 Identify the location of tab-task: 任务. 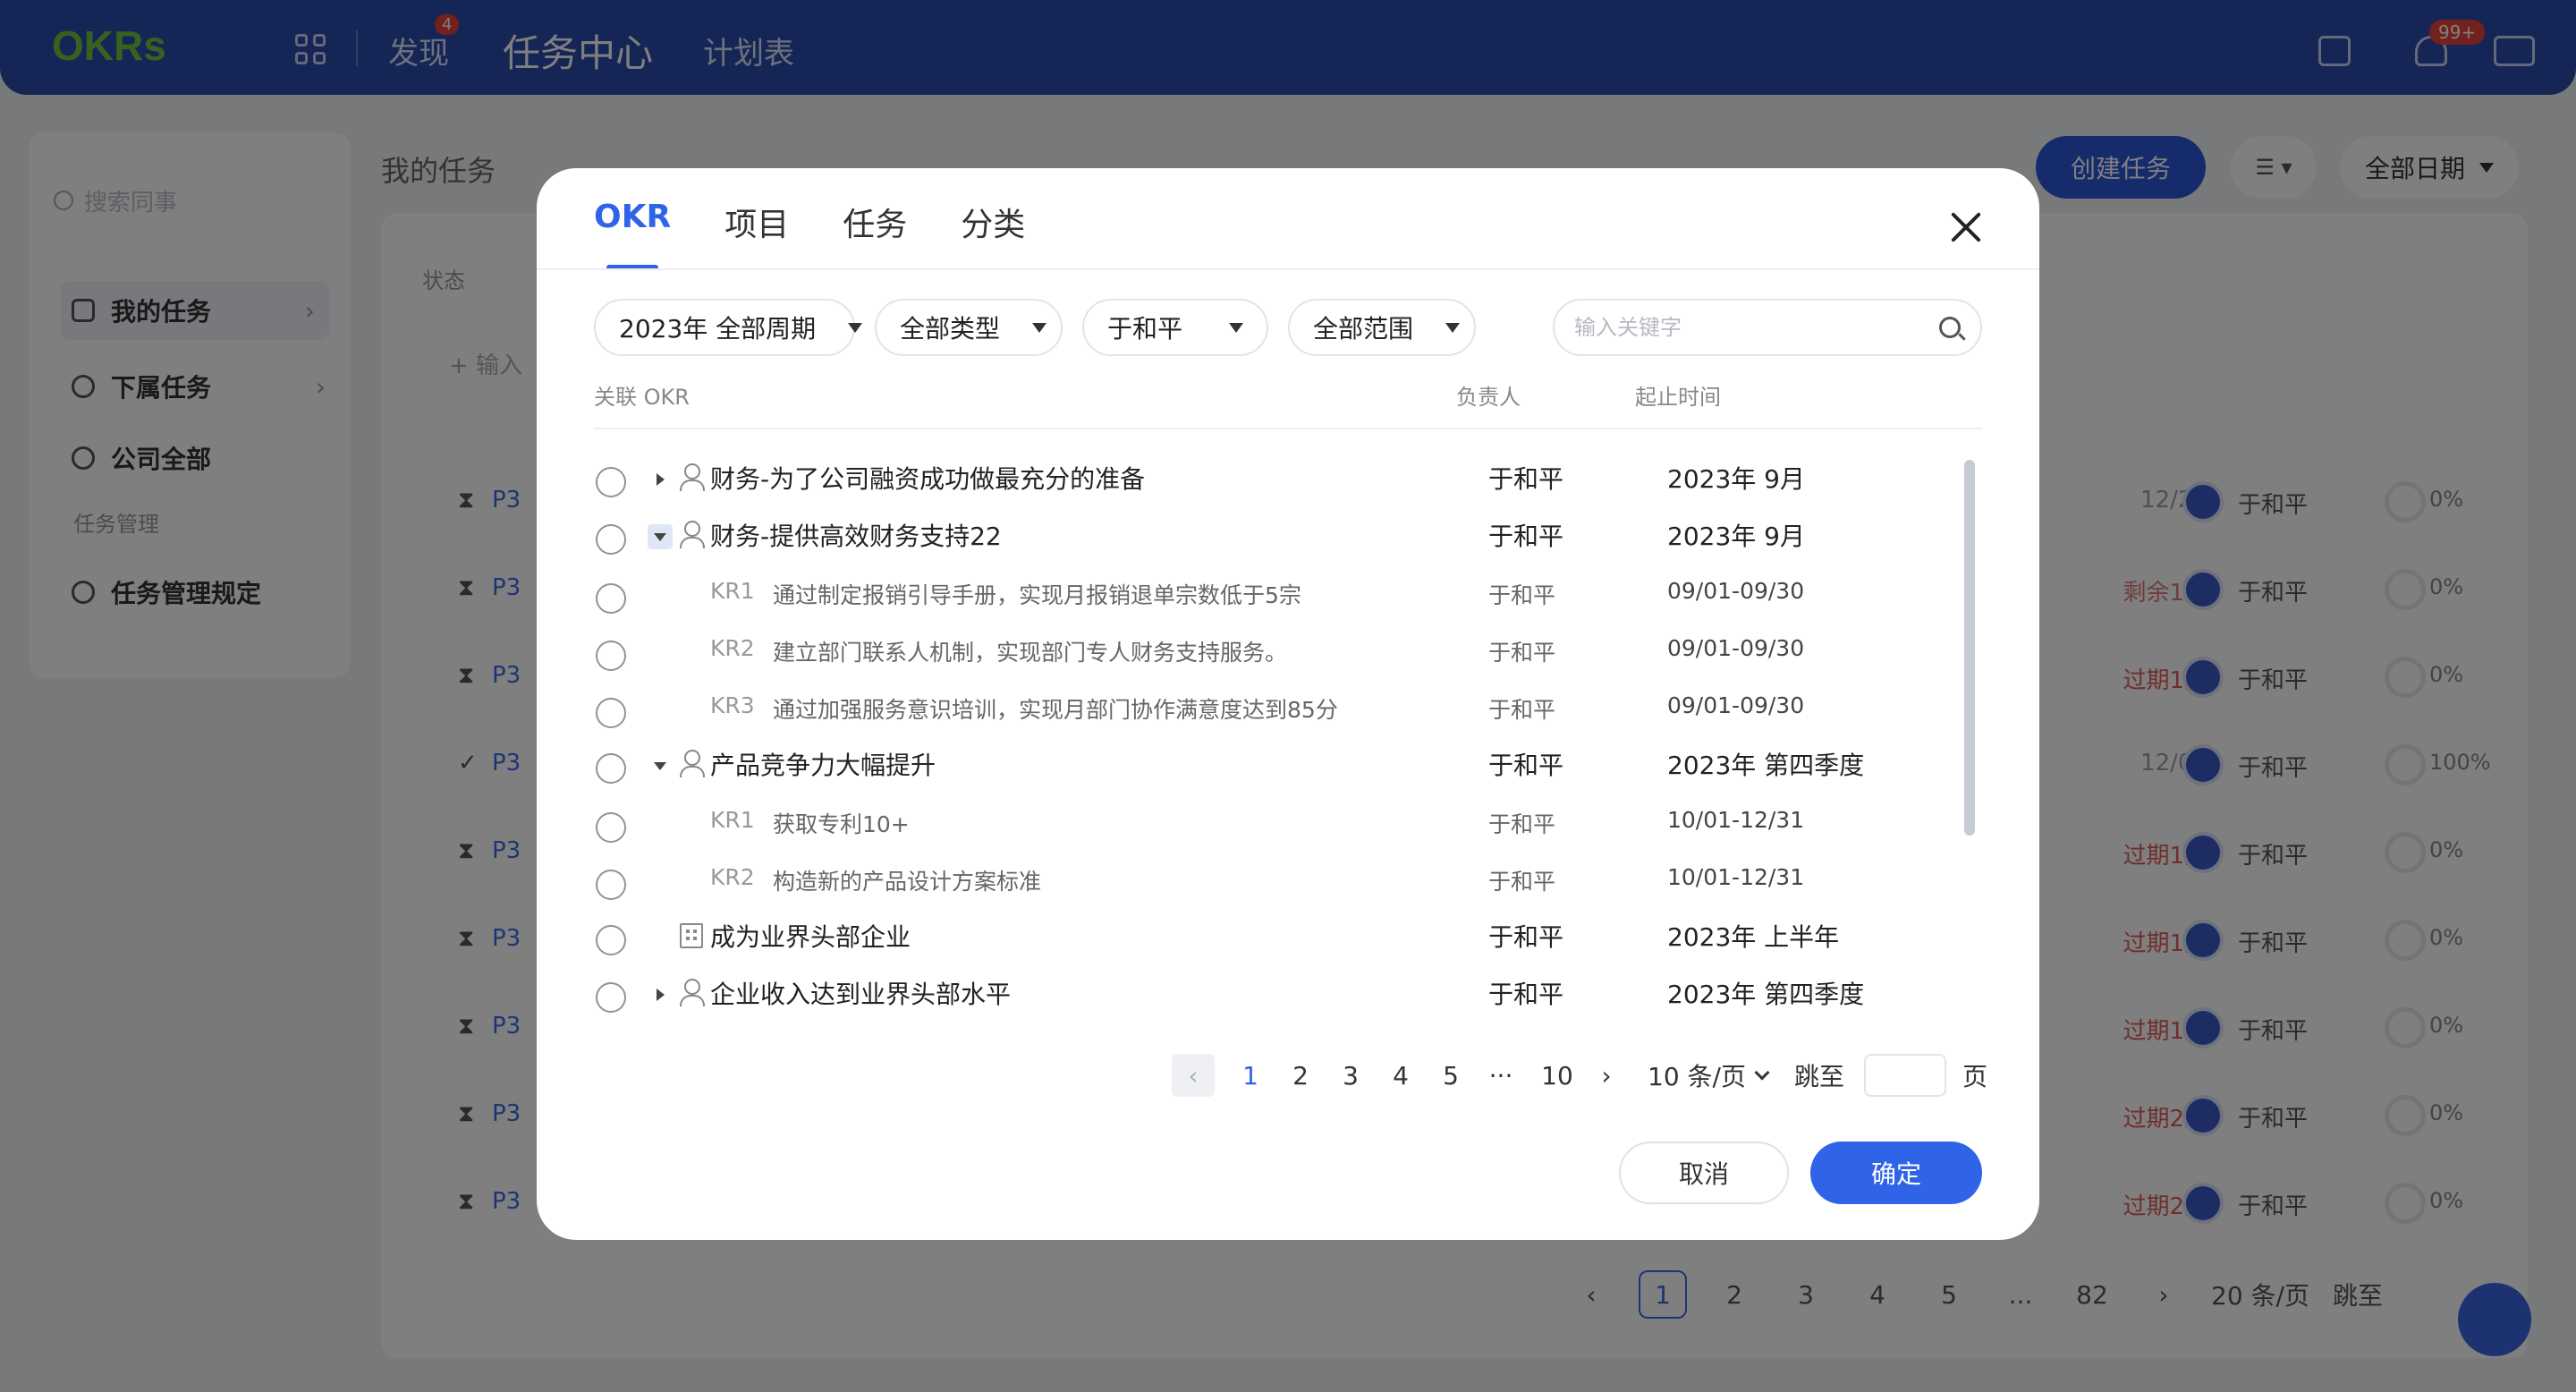
(875, 234).